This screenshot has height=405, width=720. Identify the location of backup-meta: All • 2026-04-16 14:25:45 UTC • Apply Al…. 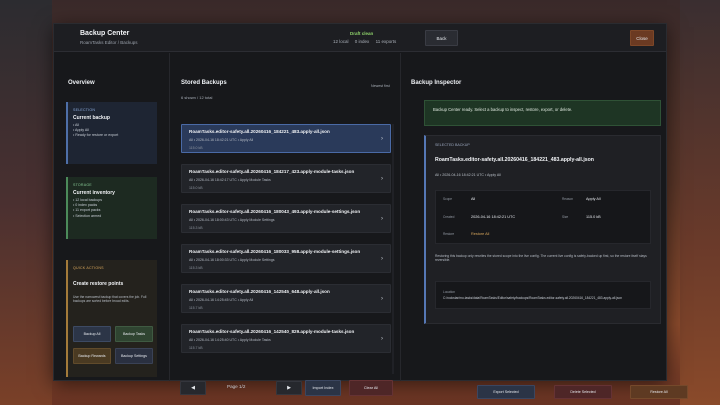
(221, 300).